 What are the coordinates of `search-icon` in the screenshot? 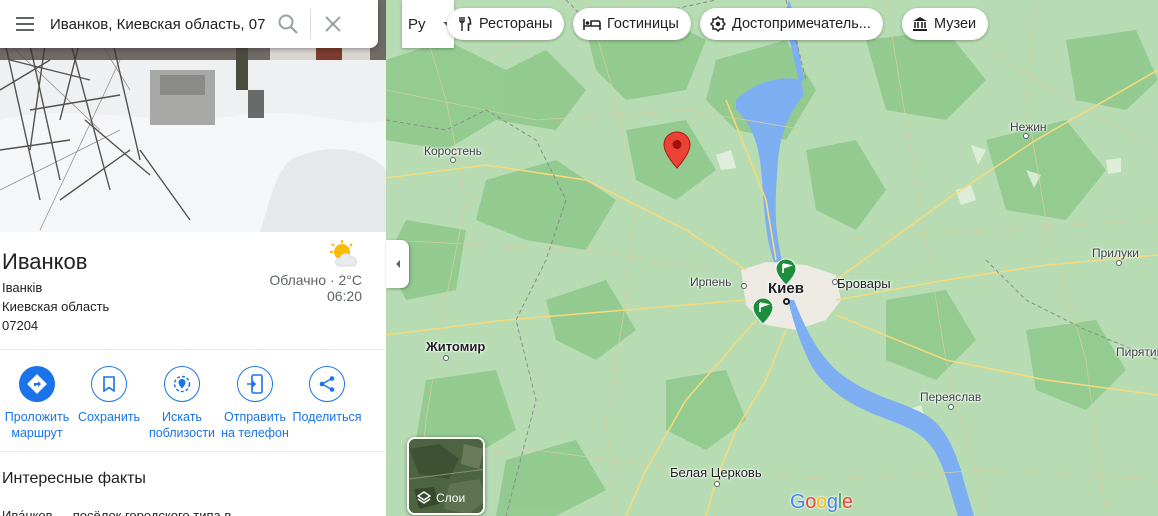 It's located at (288, 24).